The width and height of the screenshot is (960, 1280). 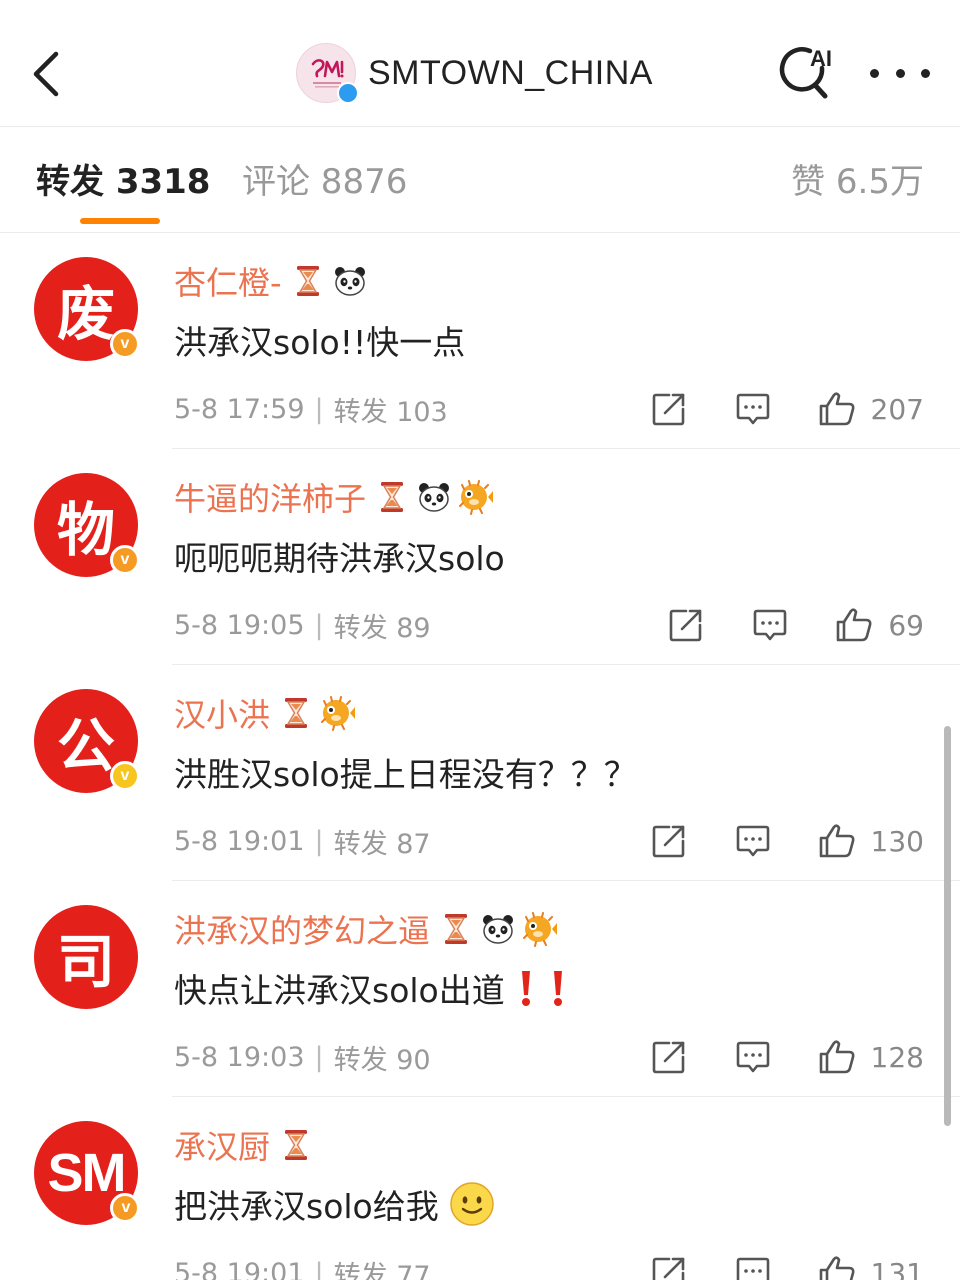 I want to click on repost-count: 转发 87, so click(x=382, y=844).